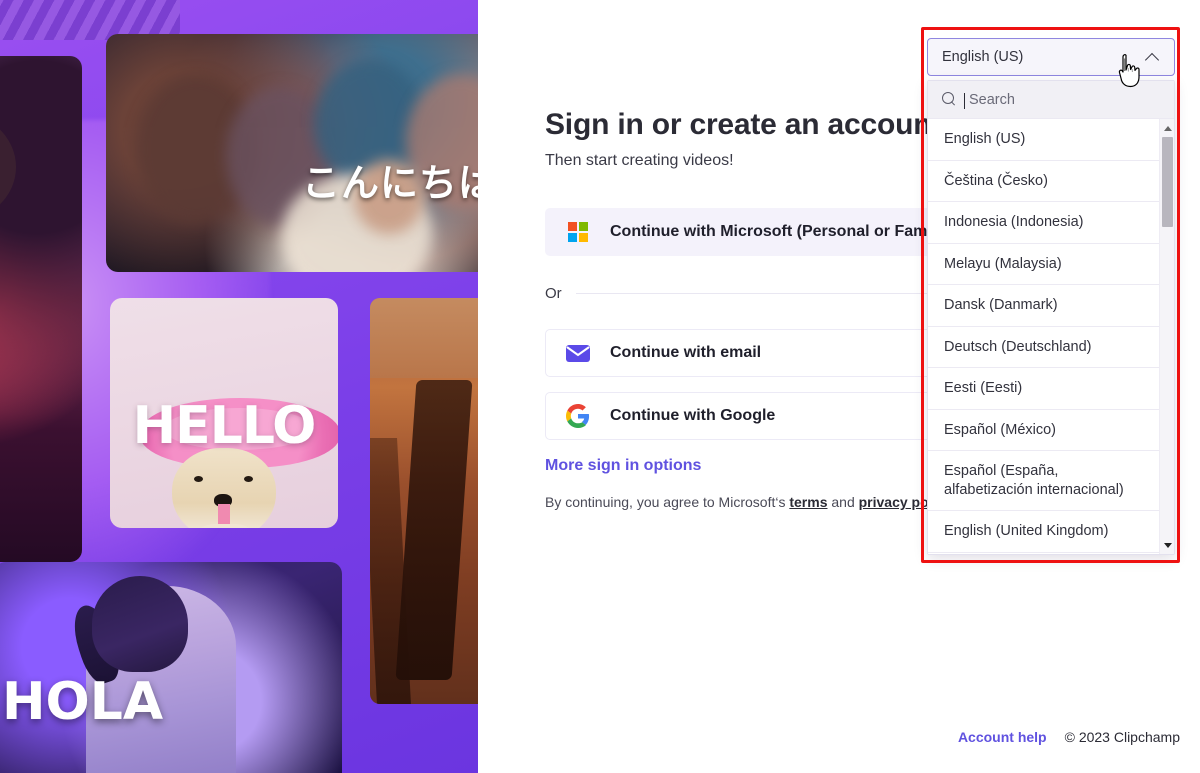  I want to click on page-title: Sign in or create an account, so click(743, 124).